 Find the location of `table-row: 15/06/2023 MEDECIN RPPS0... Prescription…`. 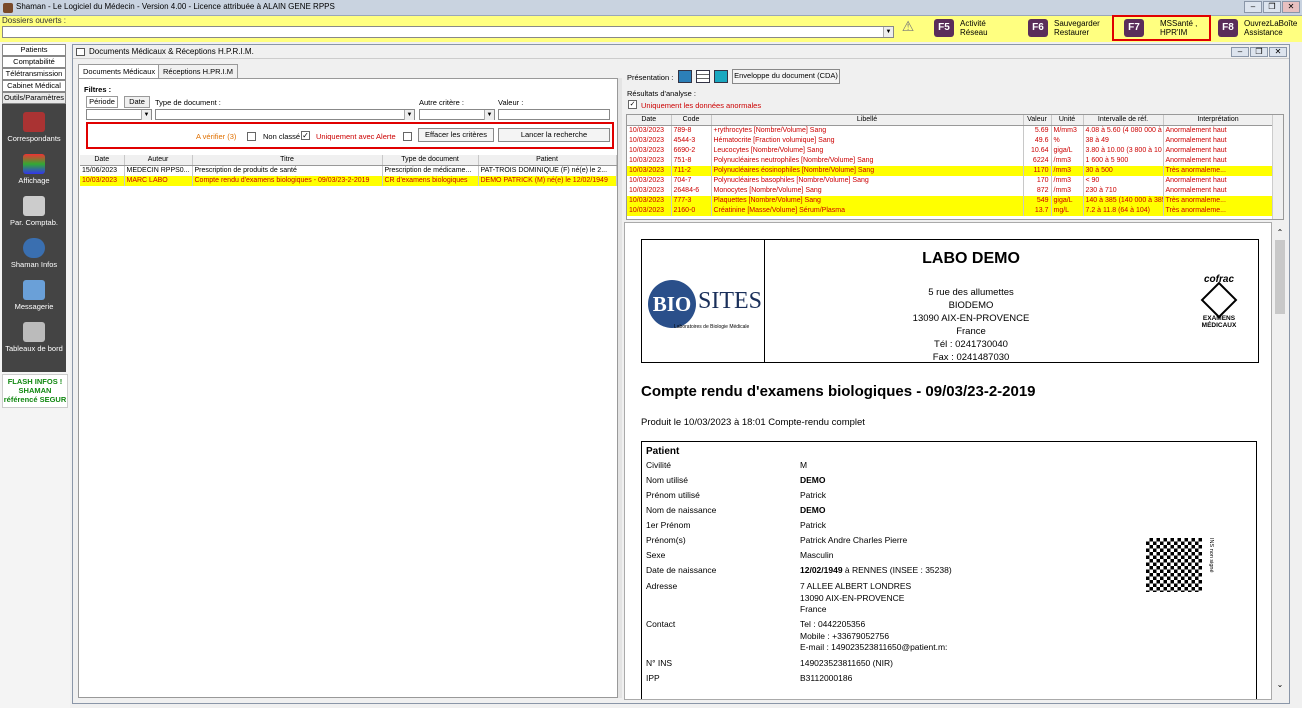

table-row: 15/06/2023 MEDECIN RPPS0... Prescription… is located at coordinates (348, 170).